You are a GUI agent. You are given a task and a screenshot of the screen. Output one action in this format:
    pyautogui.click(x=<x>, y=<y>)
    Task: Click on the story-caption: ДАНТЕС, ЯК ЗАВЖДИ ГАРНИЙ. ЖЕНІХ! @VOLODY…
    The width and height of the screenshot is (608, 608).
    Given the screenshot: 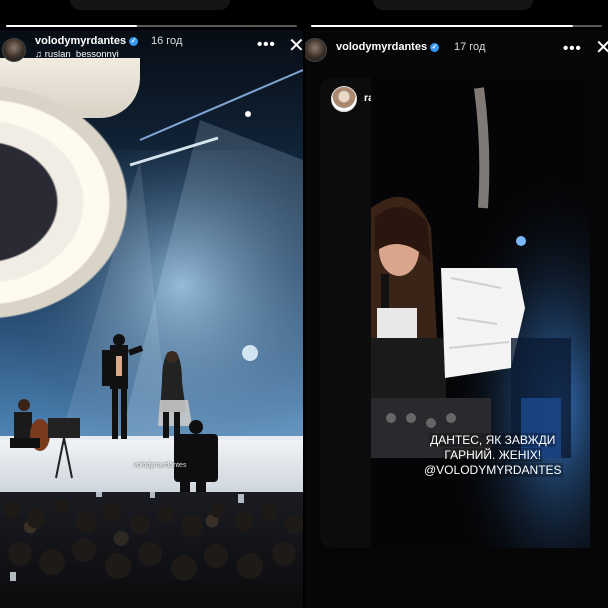 What is the action you would take?
    pyautogui.click(x=493, y=455)
    